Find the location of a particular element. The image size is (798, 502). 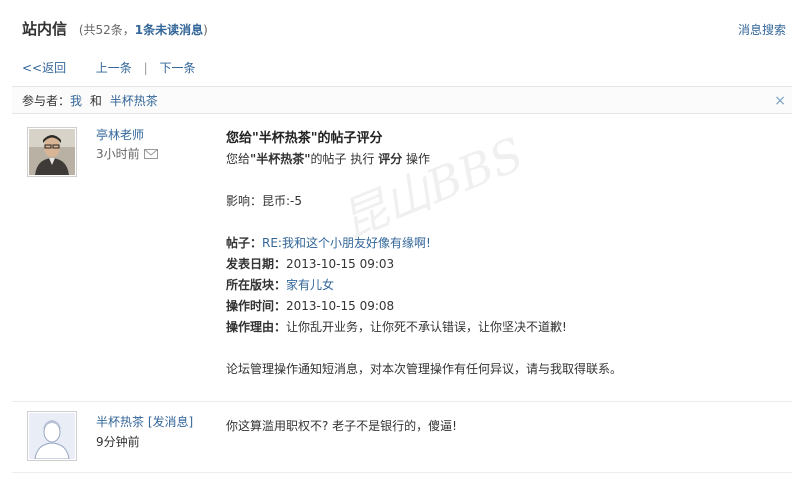

author-link: 亭林老师 is located at coordinates (120, 134).